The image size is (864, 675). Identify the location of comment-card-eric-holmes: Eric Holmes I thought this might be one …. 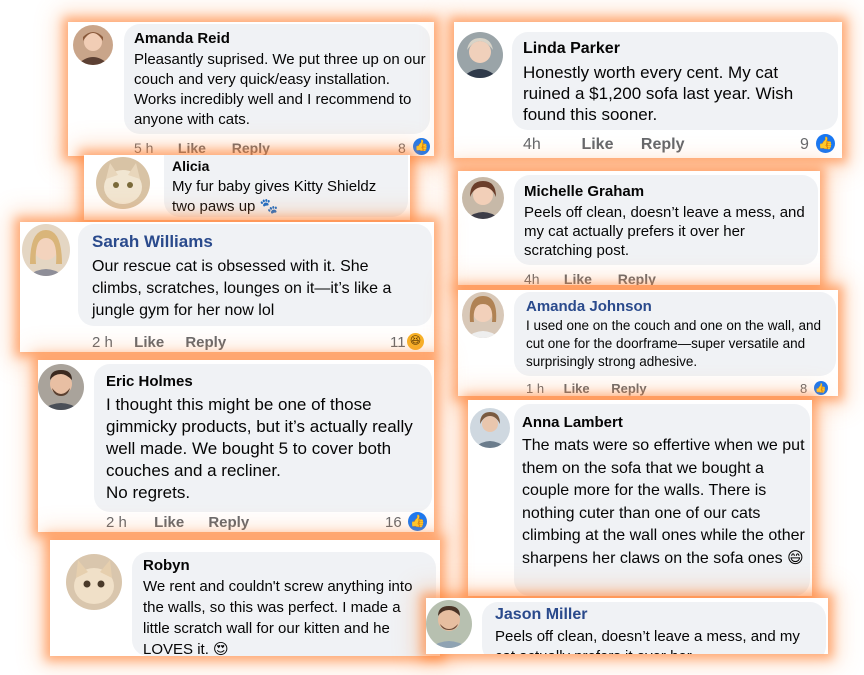
(236, 446).